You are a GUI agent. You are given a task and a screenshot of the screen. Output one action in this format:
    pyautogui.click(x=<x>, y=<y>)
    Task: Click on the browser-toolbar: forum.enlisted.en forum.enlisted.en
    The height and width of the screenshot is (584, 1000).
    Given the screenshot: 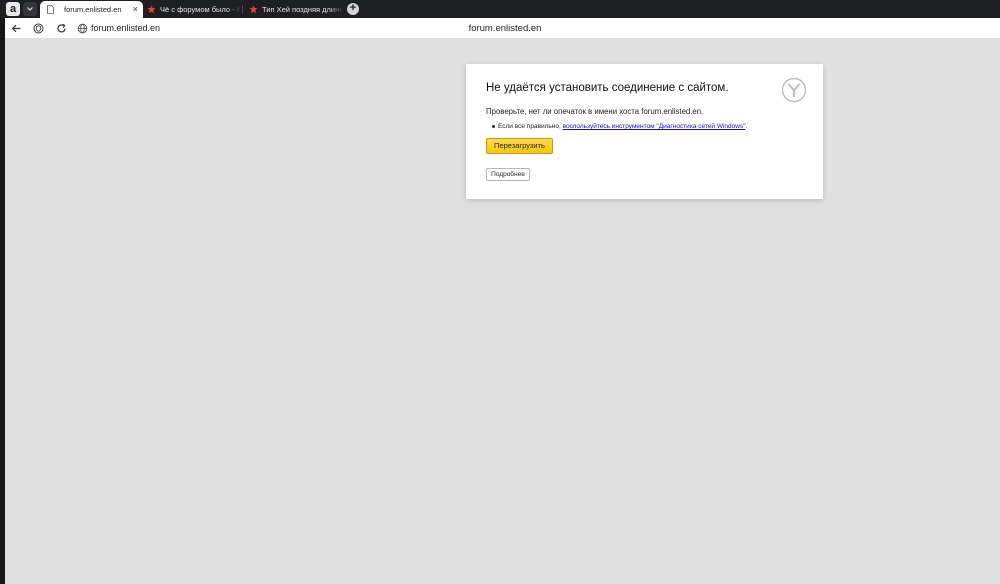 What is the action you would take?
    pyautogui.click(x=502, y=28)
    